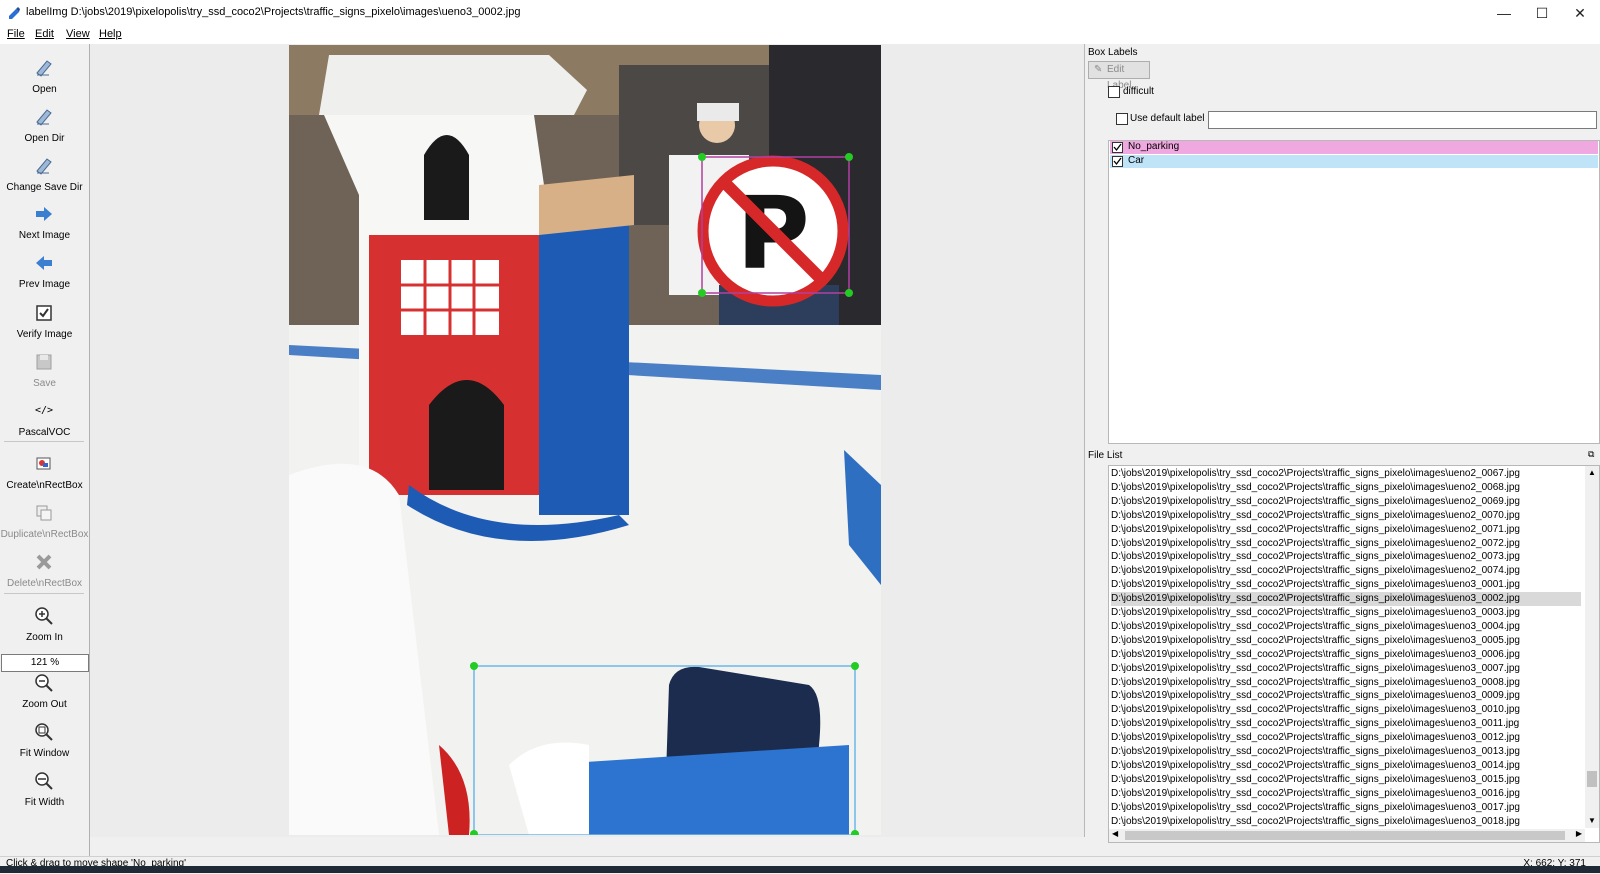 This screenshot has width=1600, height=874. Describe the element at coordinates (44, 637) in the screenshot. I see `zoom-in-label: Zoom In` at that location.